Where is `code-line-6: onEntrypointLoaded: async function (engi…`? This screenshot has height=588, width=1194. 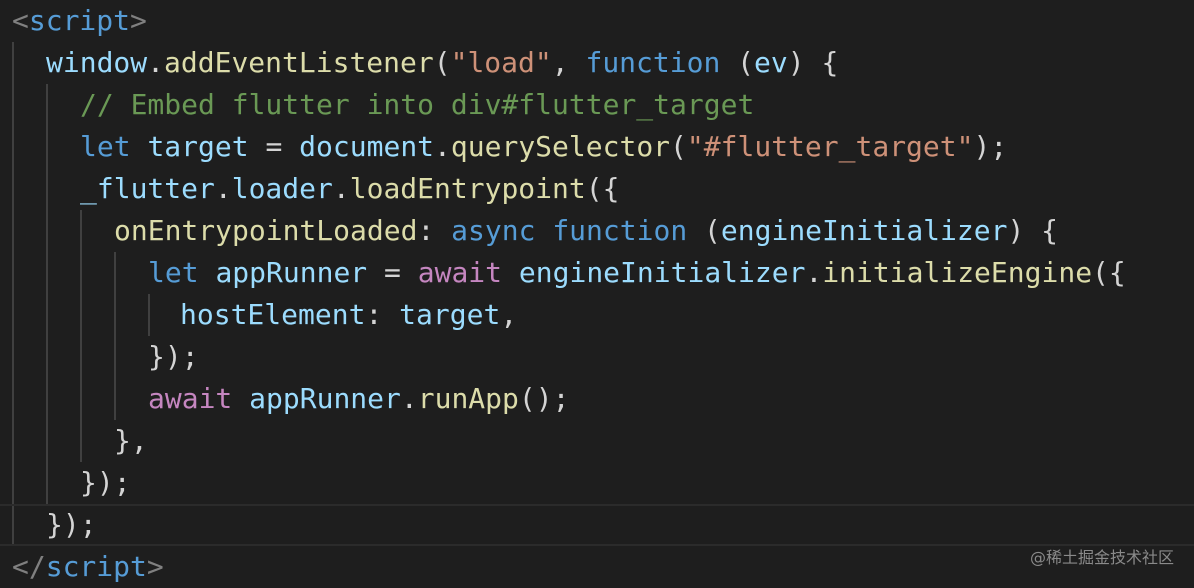
code-line-6: onEntrypointLoaded: async function (engi… is located at coordinates (597, 231).